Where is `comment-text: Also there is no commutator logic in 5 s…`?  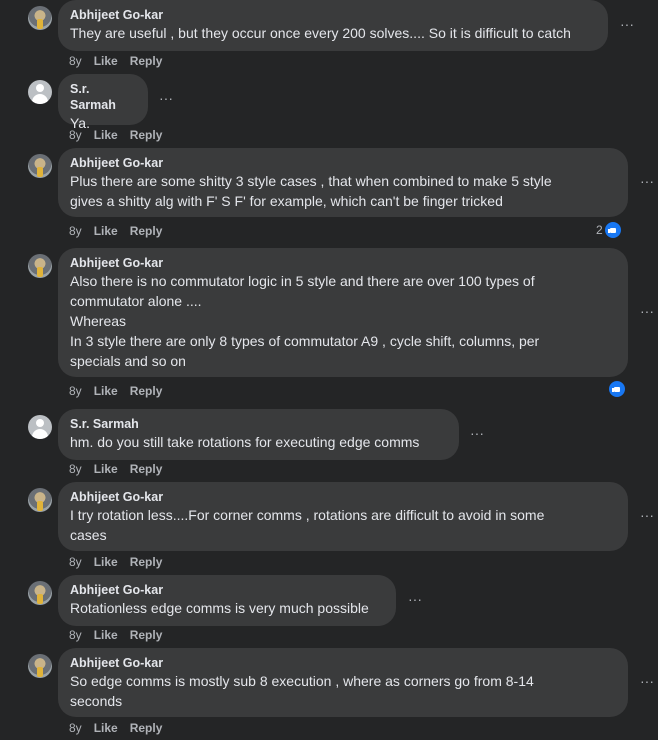
comment-text: Also there is no commutator logic in 5 s… is located at coordinates (305, 321).